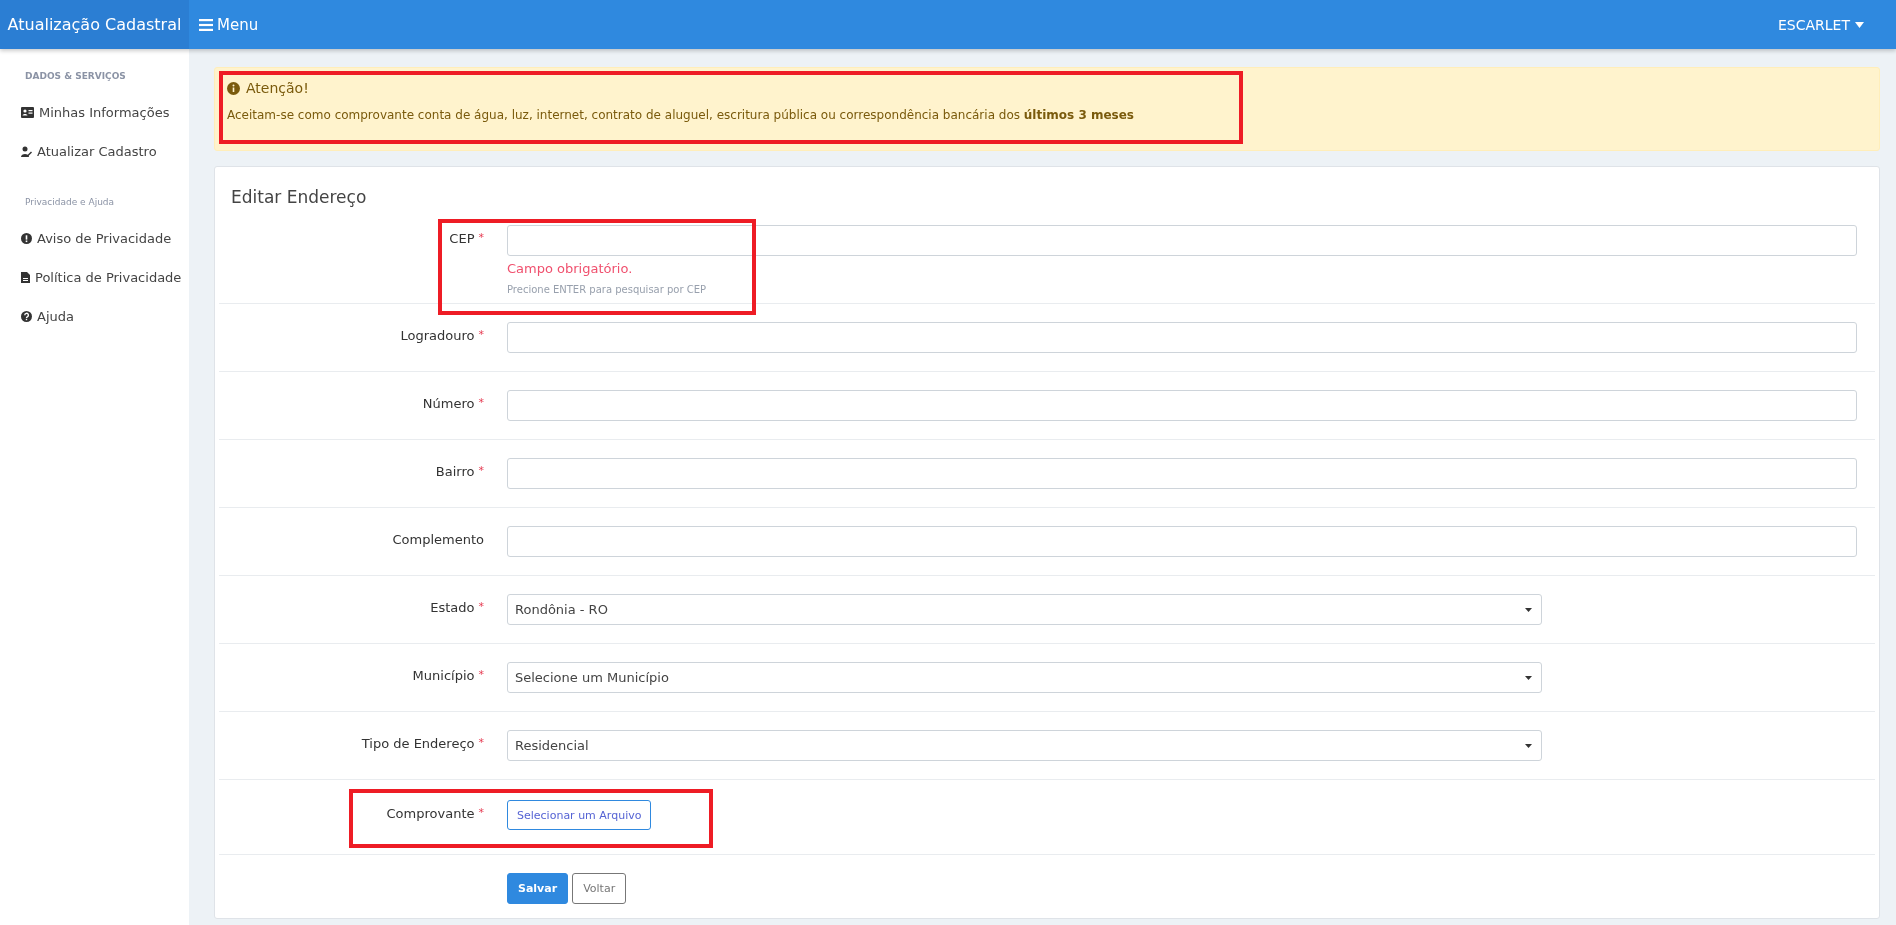 This screenshot has height=925, width=1896. Describe the element at coordinates (1024, 745) in the screenshot. I see `select-dropdown: Residencial` at that location.